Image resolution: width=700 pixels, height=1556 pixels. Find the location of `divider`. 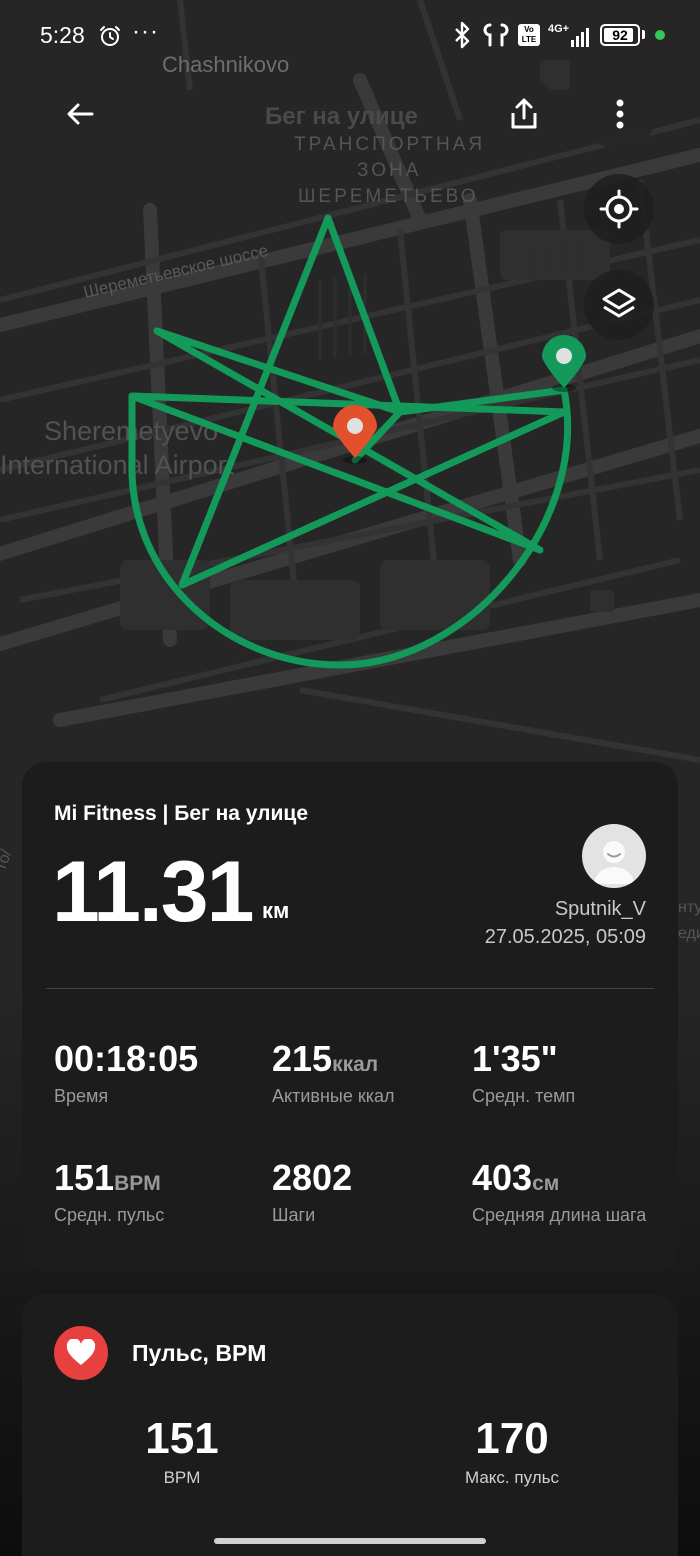

divider is located at coordinates (350, 988).